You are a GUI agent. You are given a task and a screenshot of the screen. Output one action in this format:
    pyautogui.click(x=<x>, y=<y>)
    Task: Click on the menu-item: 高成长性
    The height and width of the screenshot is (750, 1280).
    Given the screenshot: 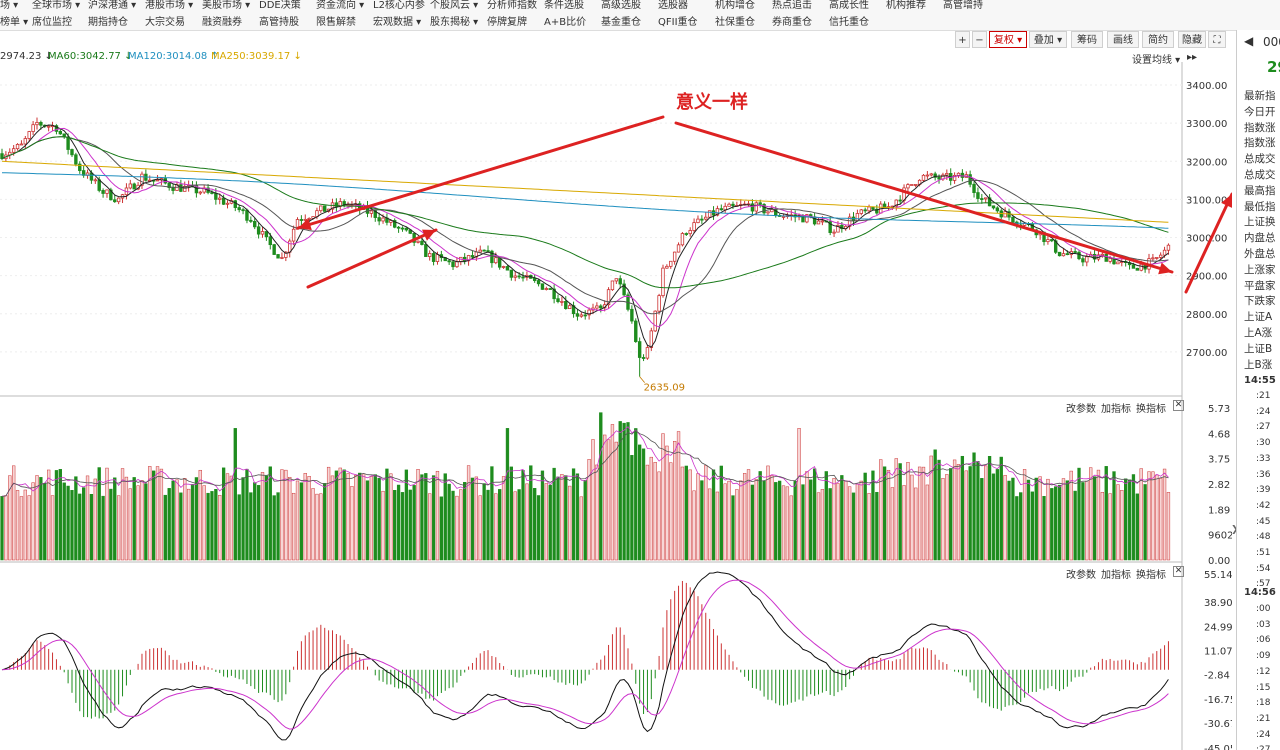 What is the action you would take?
    pyautogui.click(x=849, y=5)
    